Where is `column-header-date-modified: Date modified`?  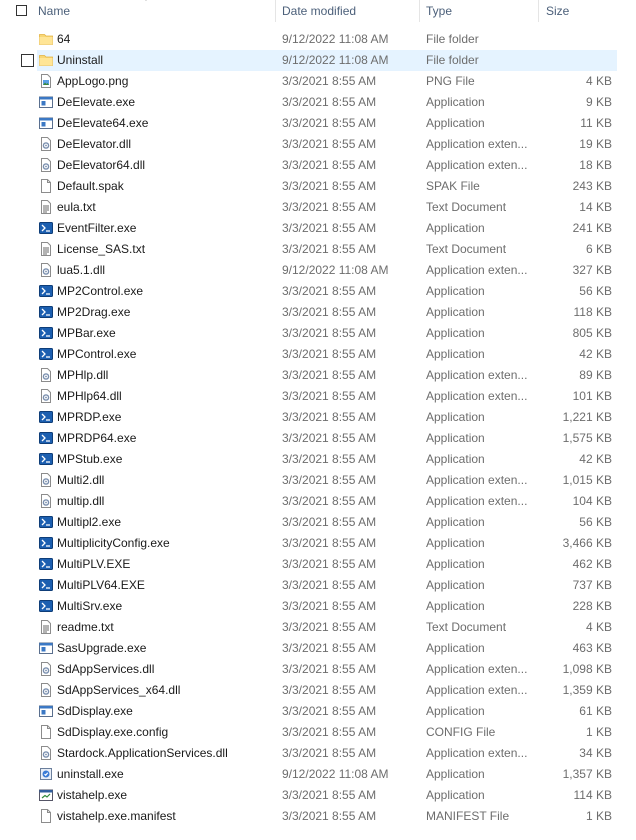 column-header-date-modified: Date modified is located at coordinates (319, 11).